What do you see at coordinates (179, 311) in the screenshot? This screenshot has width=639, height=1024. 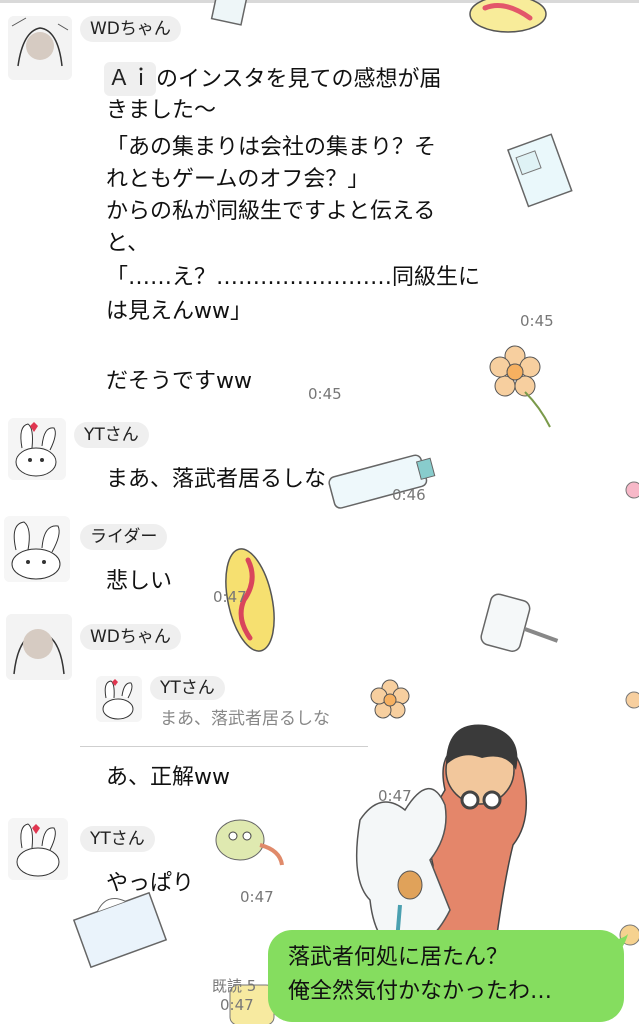 I see `message-line: は見えんww」` at bounding box center [179, 311].